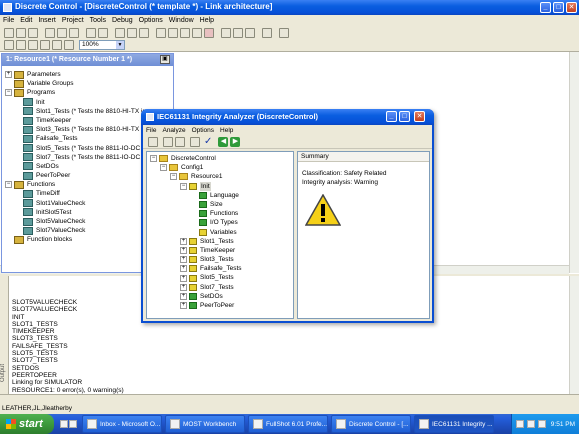 Image resolution: width=579 pixels, height=434 pixels. Describe the element at coordinates (235, 142) in the screenshot. I see `forward-arrow-icon: ▶` at that location.